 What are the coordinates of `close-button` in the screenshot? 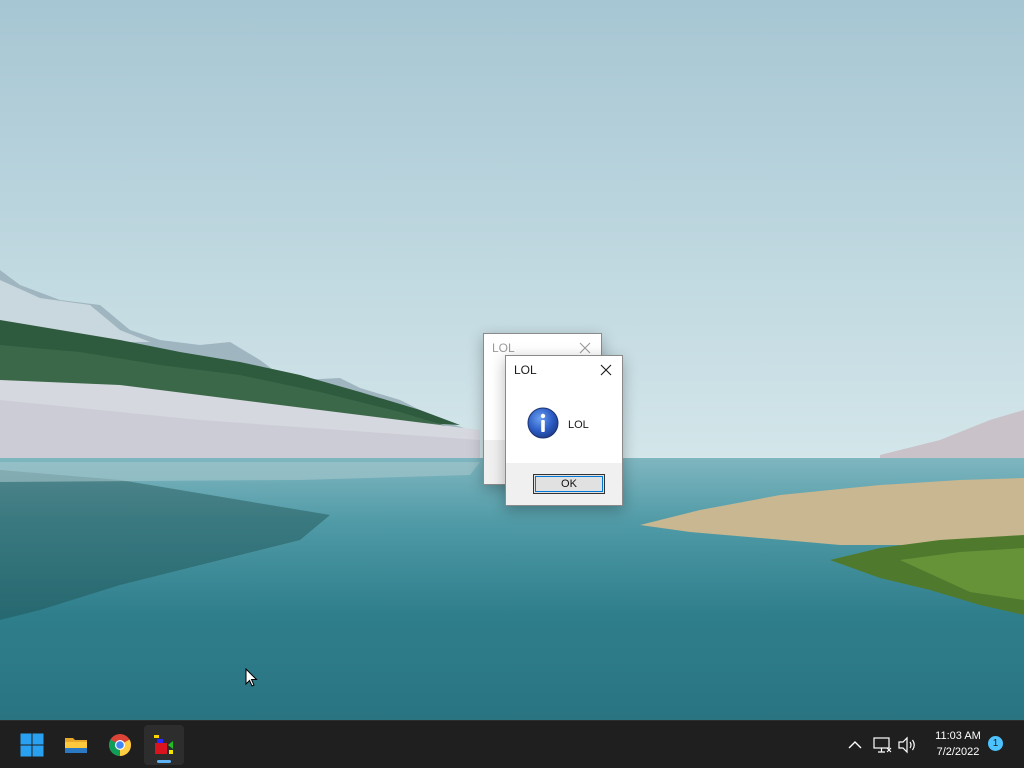 It's located at (606, 370).